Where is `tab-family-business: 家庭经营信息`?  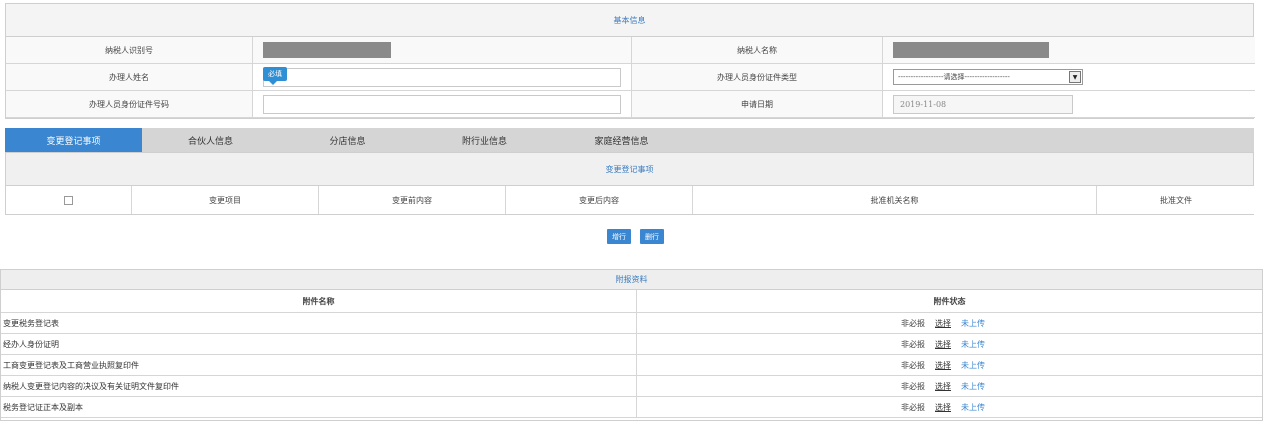 tab-family-business: 家庭经营信息 is located at coordinates (621, 140).